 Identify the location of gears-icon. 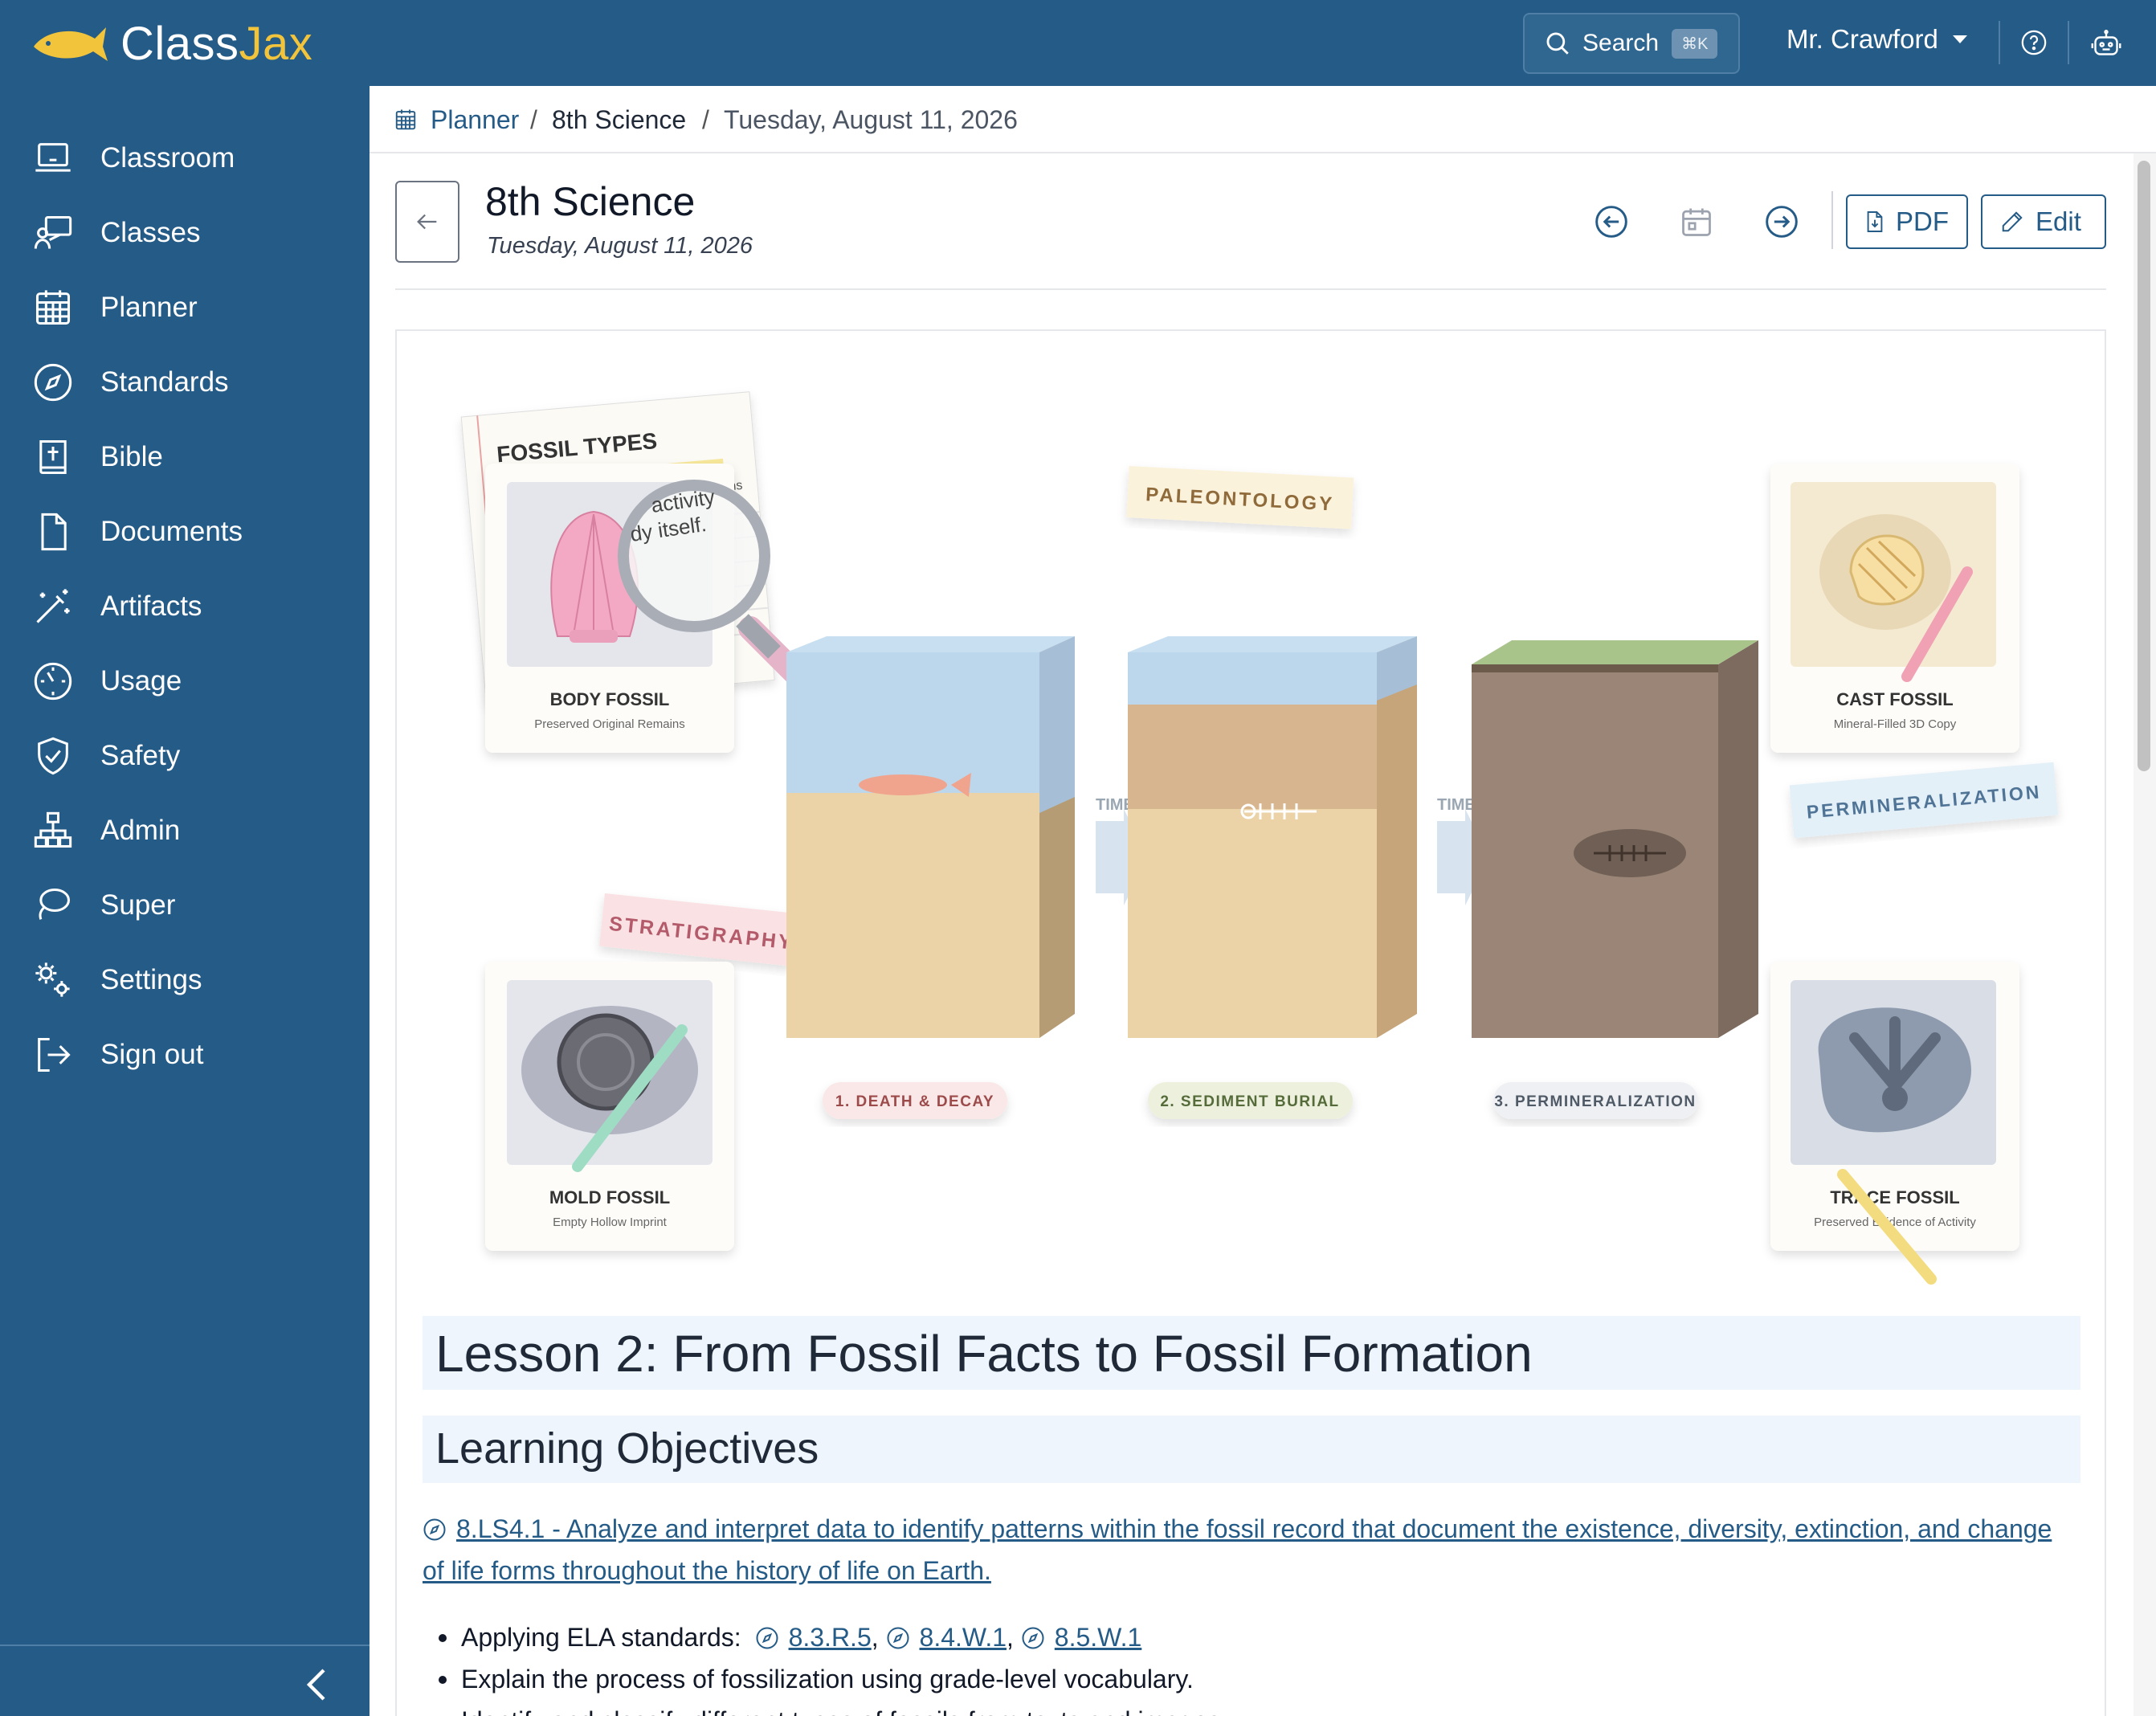
(52, 979).